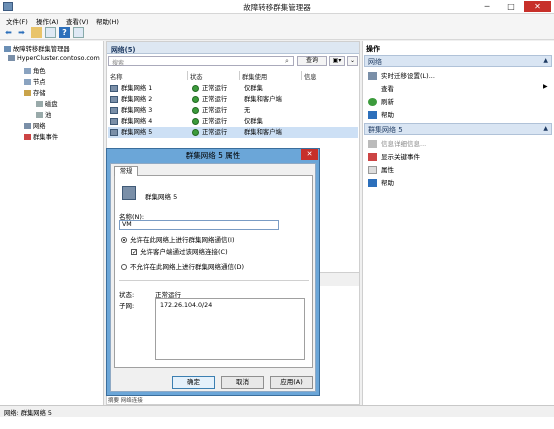  Describe the element at coordinates (352, 61) in the screenshot. I see `expand-button: ⌄` at that location.